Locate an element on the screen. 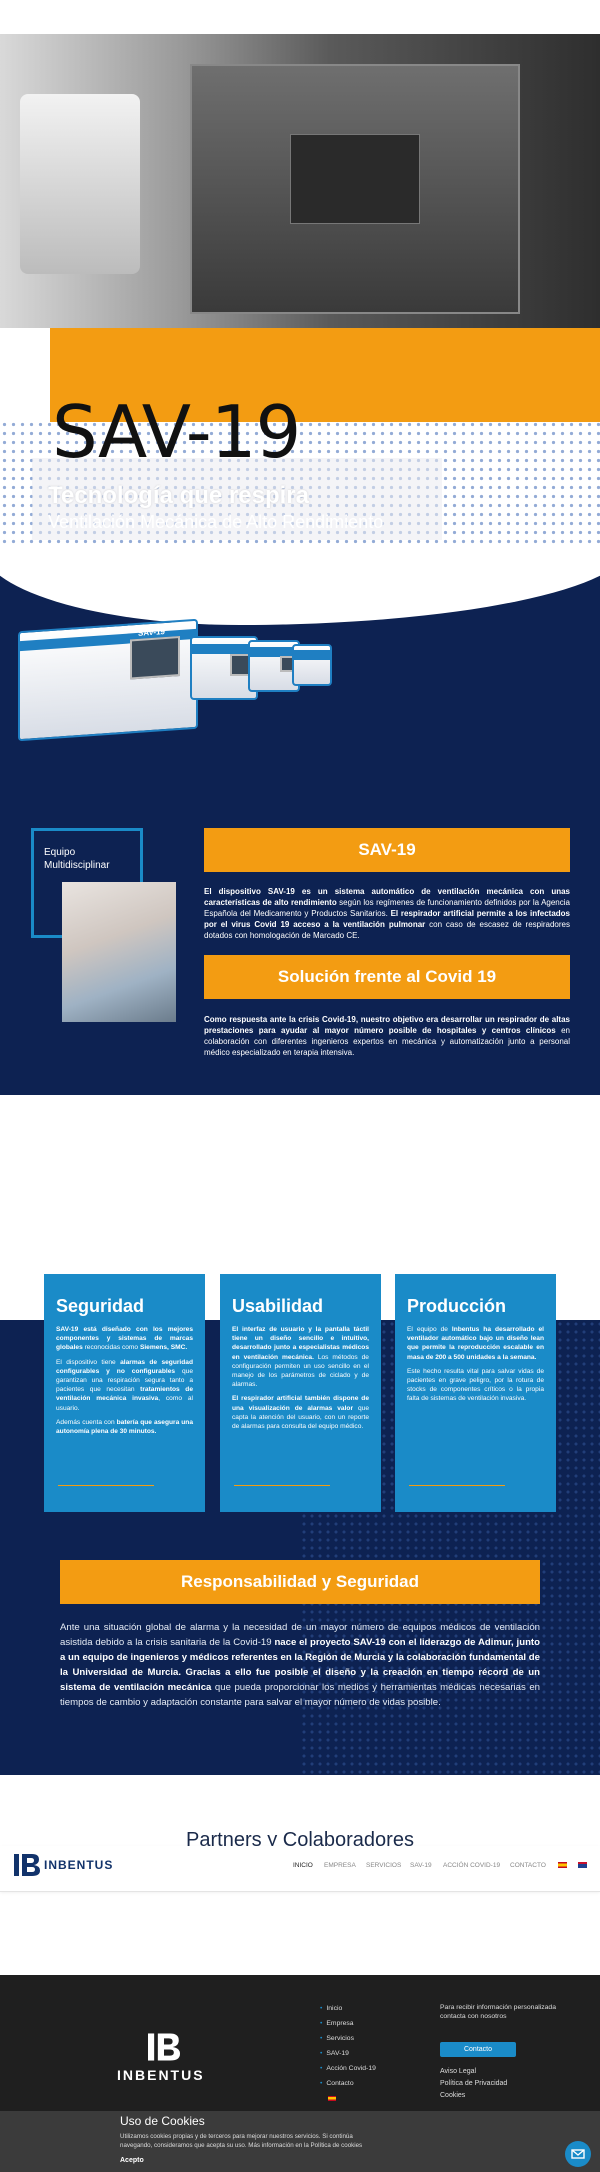 This screenshot has height=2172, width=600. hero-tagline: Ventilación Mecánica de Alto Rendimiento is located at coordinates (216, 522).